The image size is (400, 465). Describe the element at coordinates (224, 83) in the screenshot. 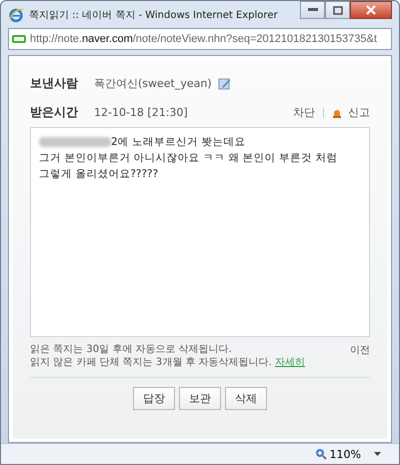

I see `address-book-icon` at that location.